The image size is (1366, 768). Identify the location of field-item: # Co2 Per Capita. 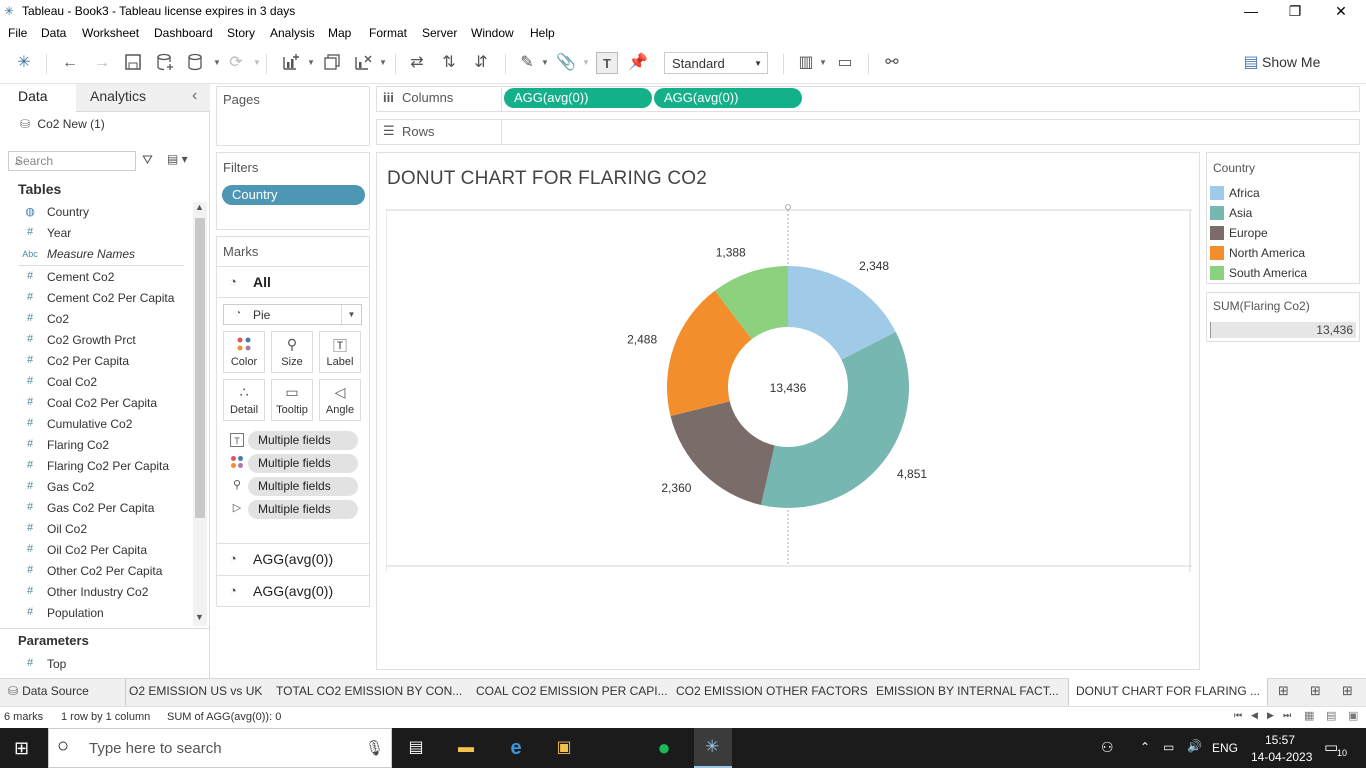
(107, 361).